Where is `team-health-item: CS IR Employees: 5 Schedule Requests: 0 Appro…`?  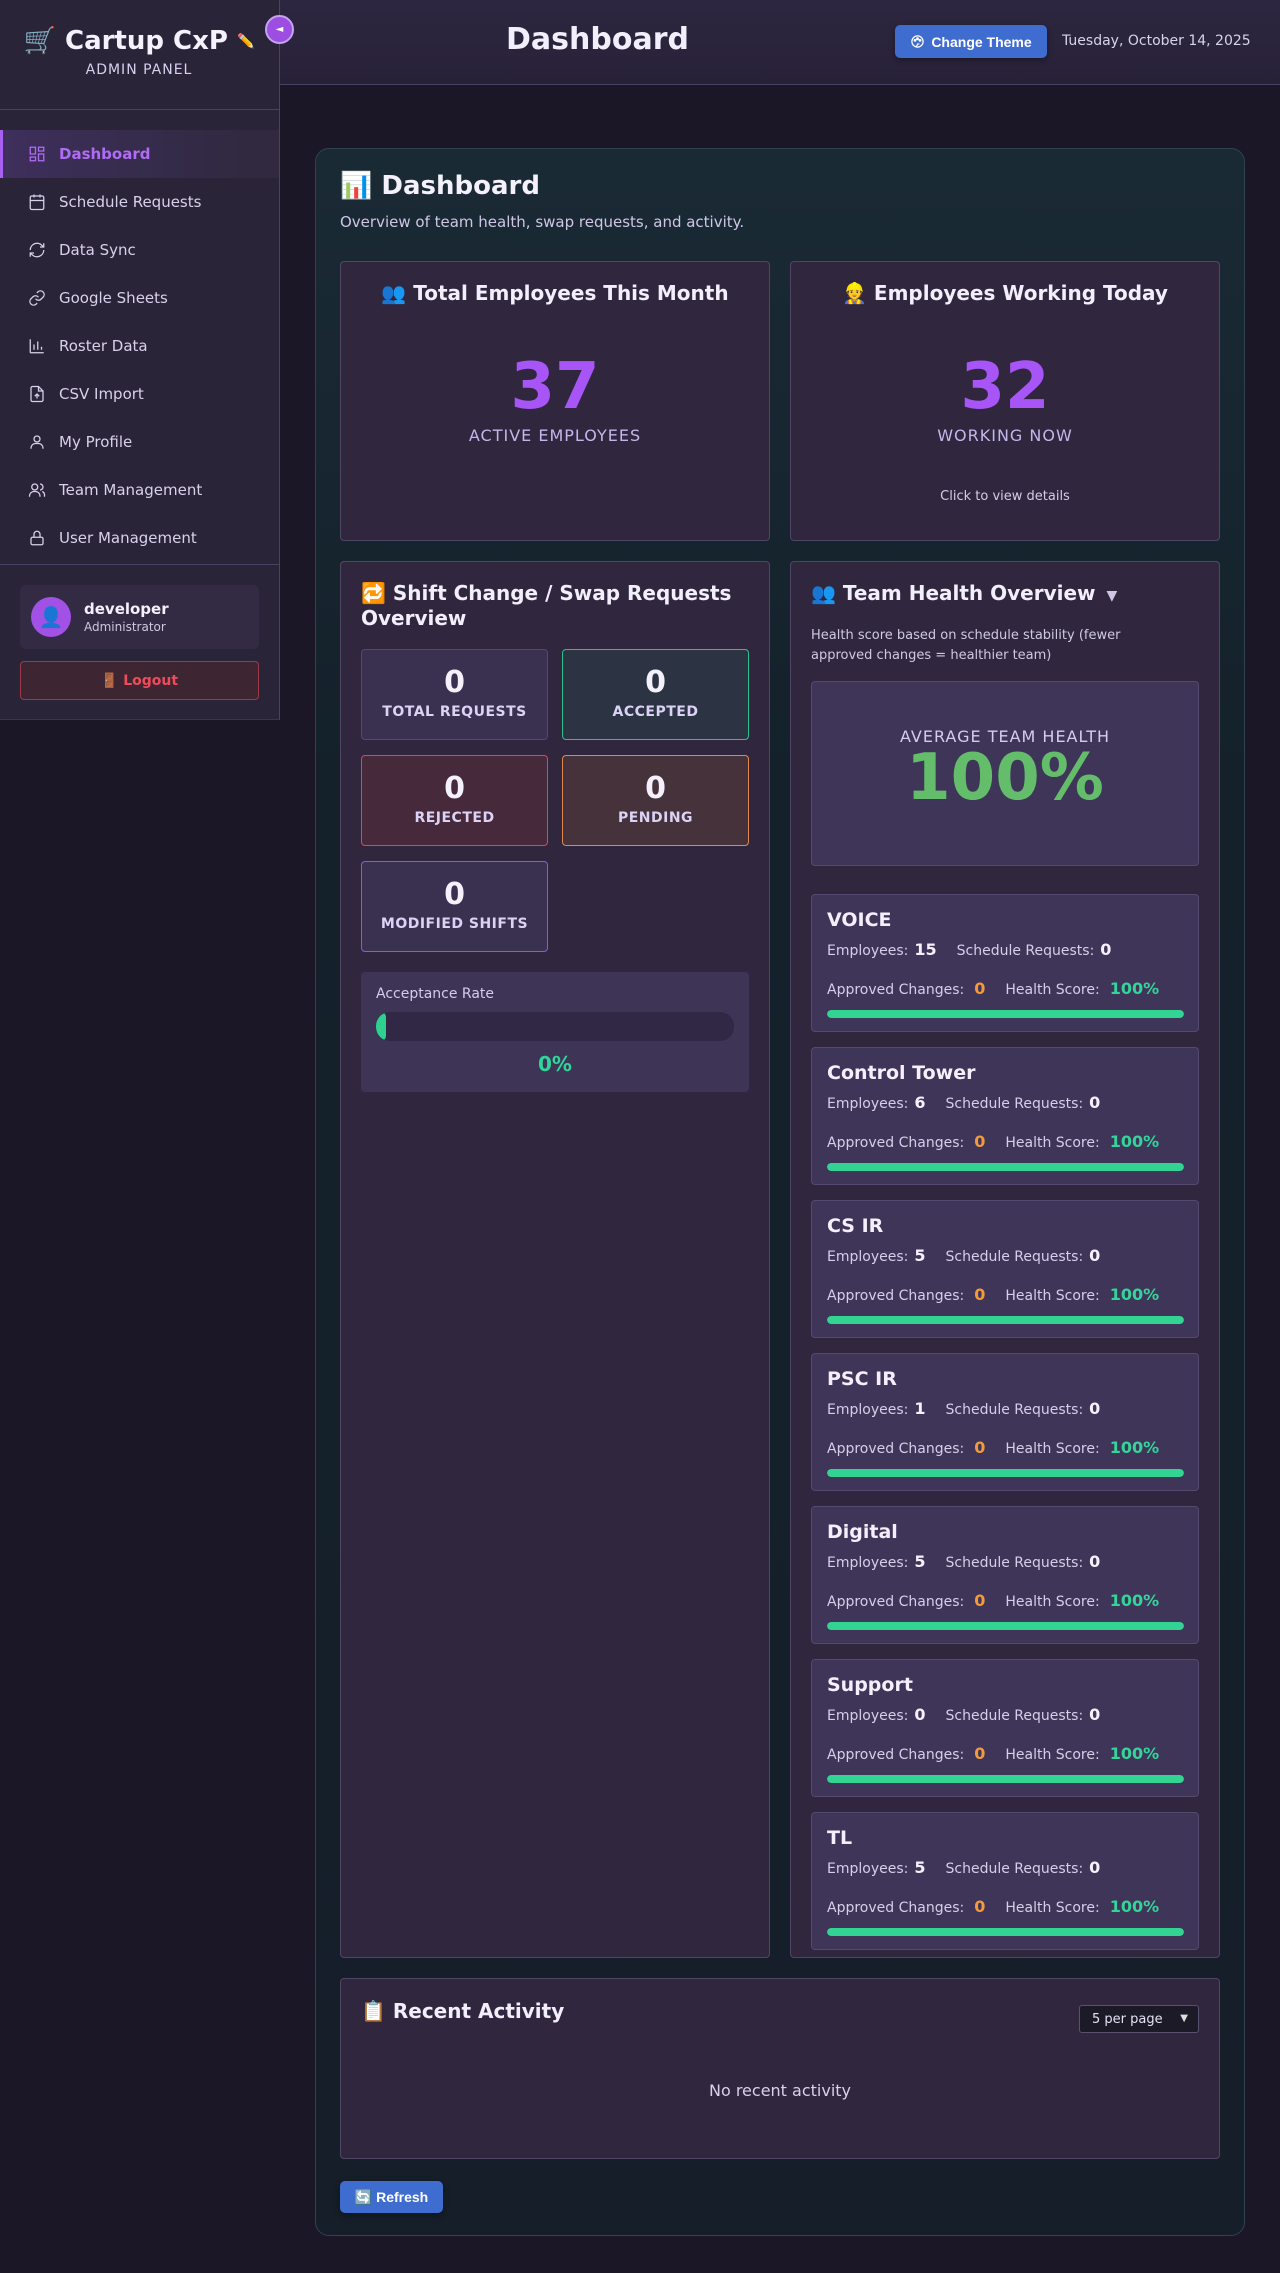 team-health-item: CS IR Employees: 5 Schedule Requests: 0 Appro… is located at coordinates (1005, 1269).